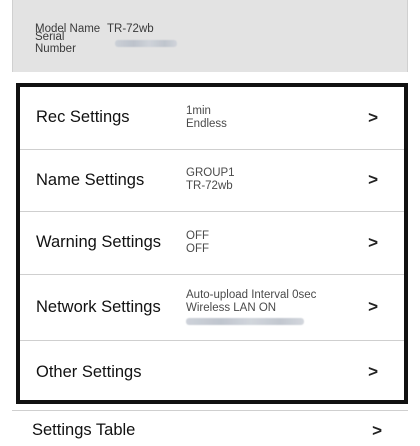 This screenshot has width=420, height=446. Describe the element at coordinates (197, 235) in the screenshot. I see `warning-value-1: OFF` at that location.